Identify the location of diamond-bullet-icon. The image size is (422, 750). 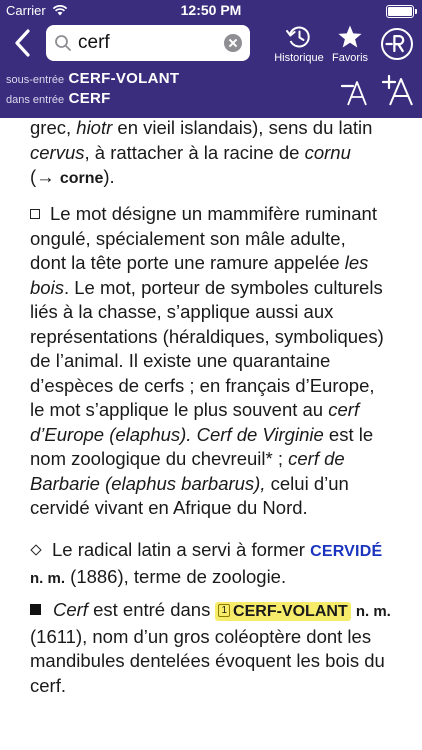
(36, 550).